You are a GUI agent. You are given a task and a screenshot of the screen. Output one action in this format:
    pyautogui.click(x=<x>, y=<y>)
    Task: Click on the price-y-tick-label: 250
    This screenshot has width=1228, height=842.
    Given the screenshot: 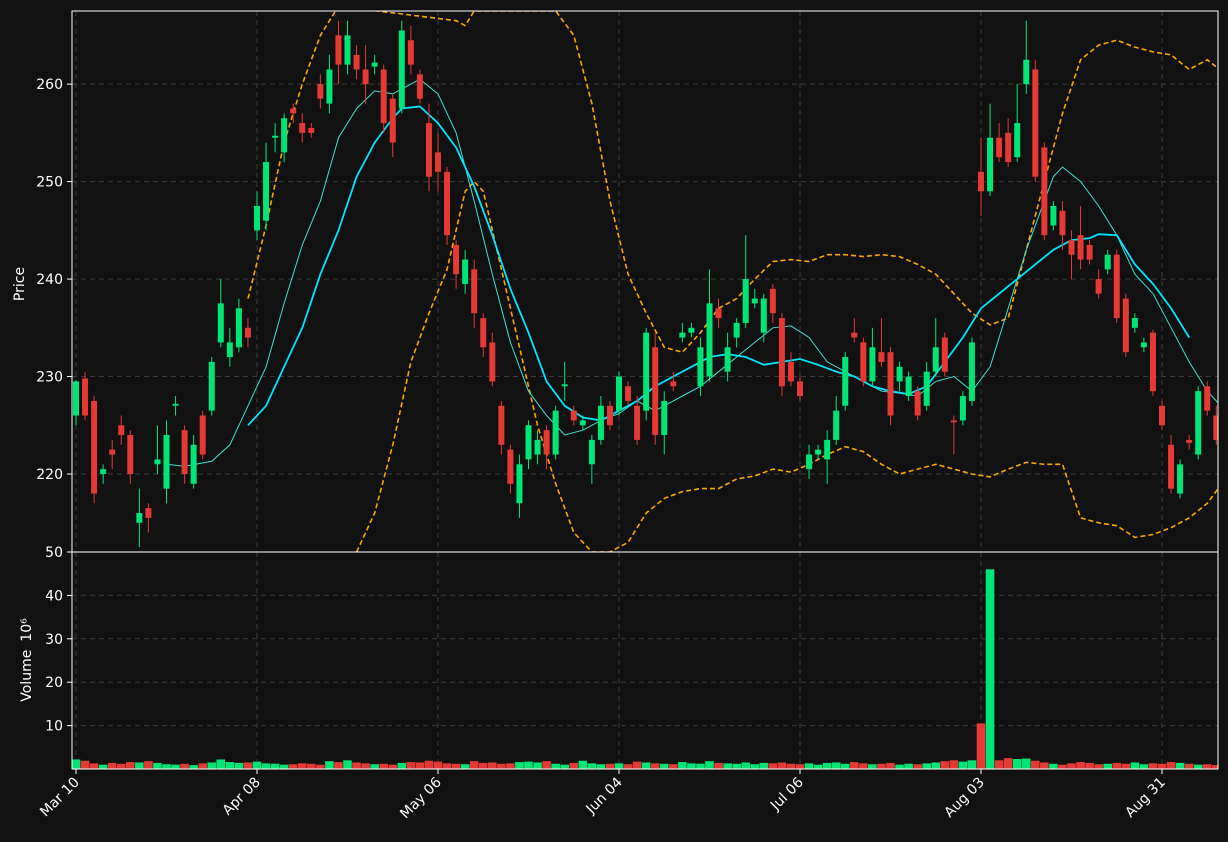 What is the action you would take?
    pyautogui.click(x=49, y=183)
    